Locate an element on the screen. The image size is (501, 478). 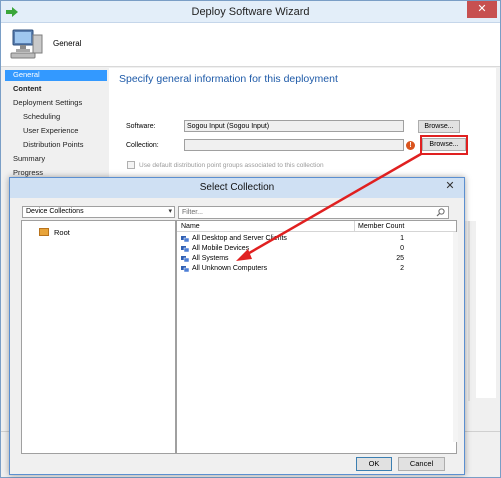
row-name: All Unknown Computers is located at coordinates (230, 268).